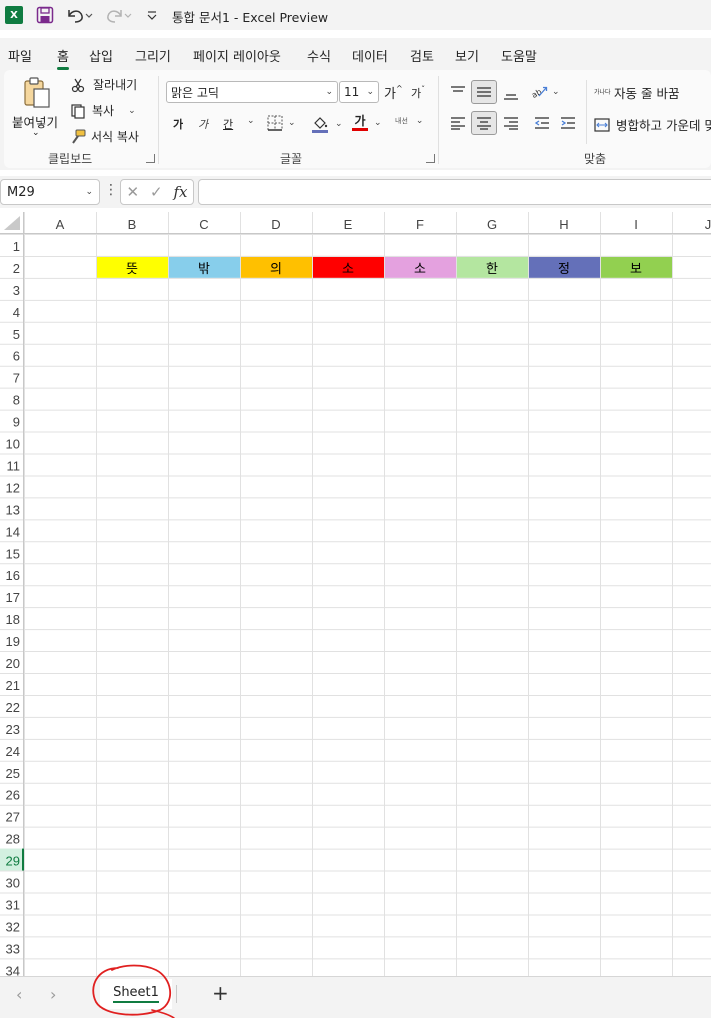  Describe the element at coordinates (13, 685) in the screenshot. I see `row-header-21: 21` at that location.